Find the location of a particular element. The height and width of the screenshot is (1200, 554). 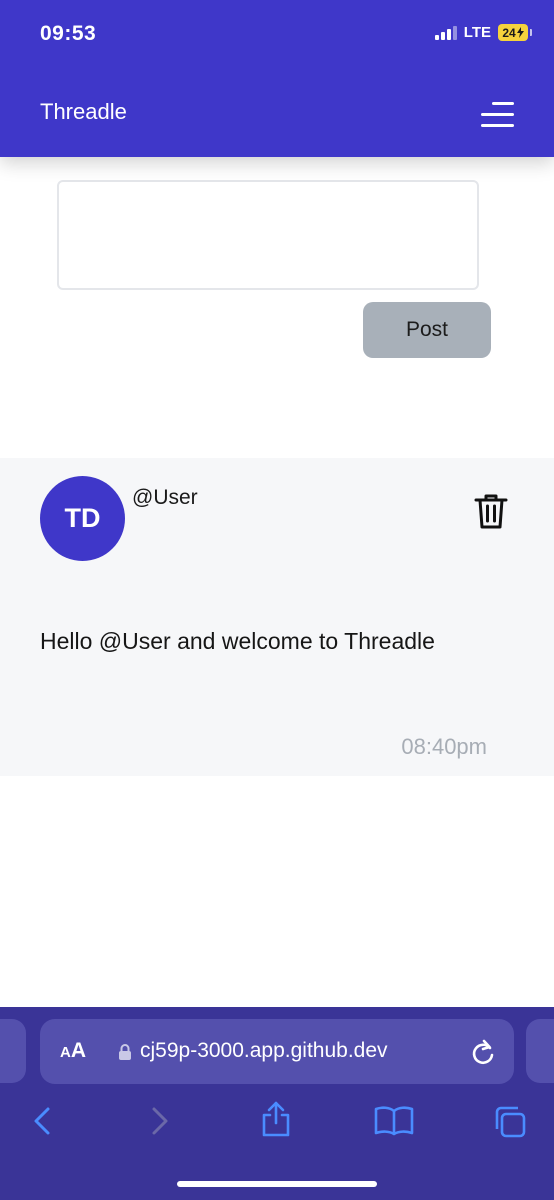

text-size-button: A A is located at coordinates (73, 1051).